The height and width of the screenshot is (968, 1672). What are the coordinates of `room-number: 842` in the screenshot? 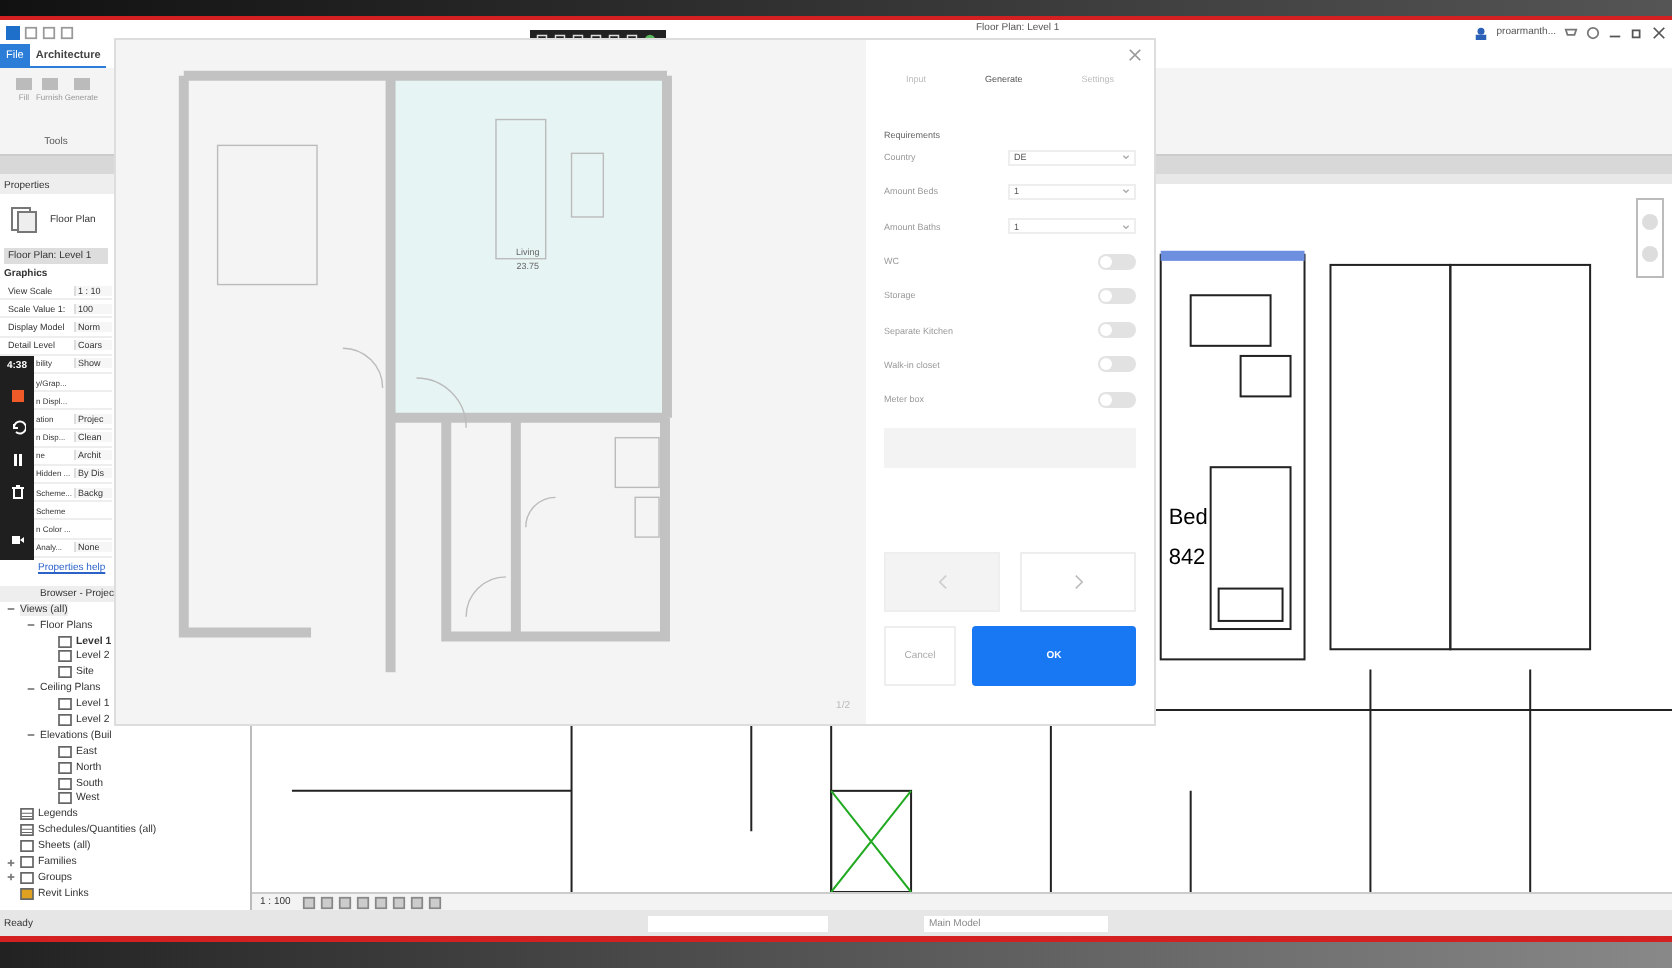 It's located at (1187, 558).